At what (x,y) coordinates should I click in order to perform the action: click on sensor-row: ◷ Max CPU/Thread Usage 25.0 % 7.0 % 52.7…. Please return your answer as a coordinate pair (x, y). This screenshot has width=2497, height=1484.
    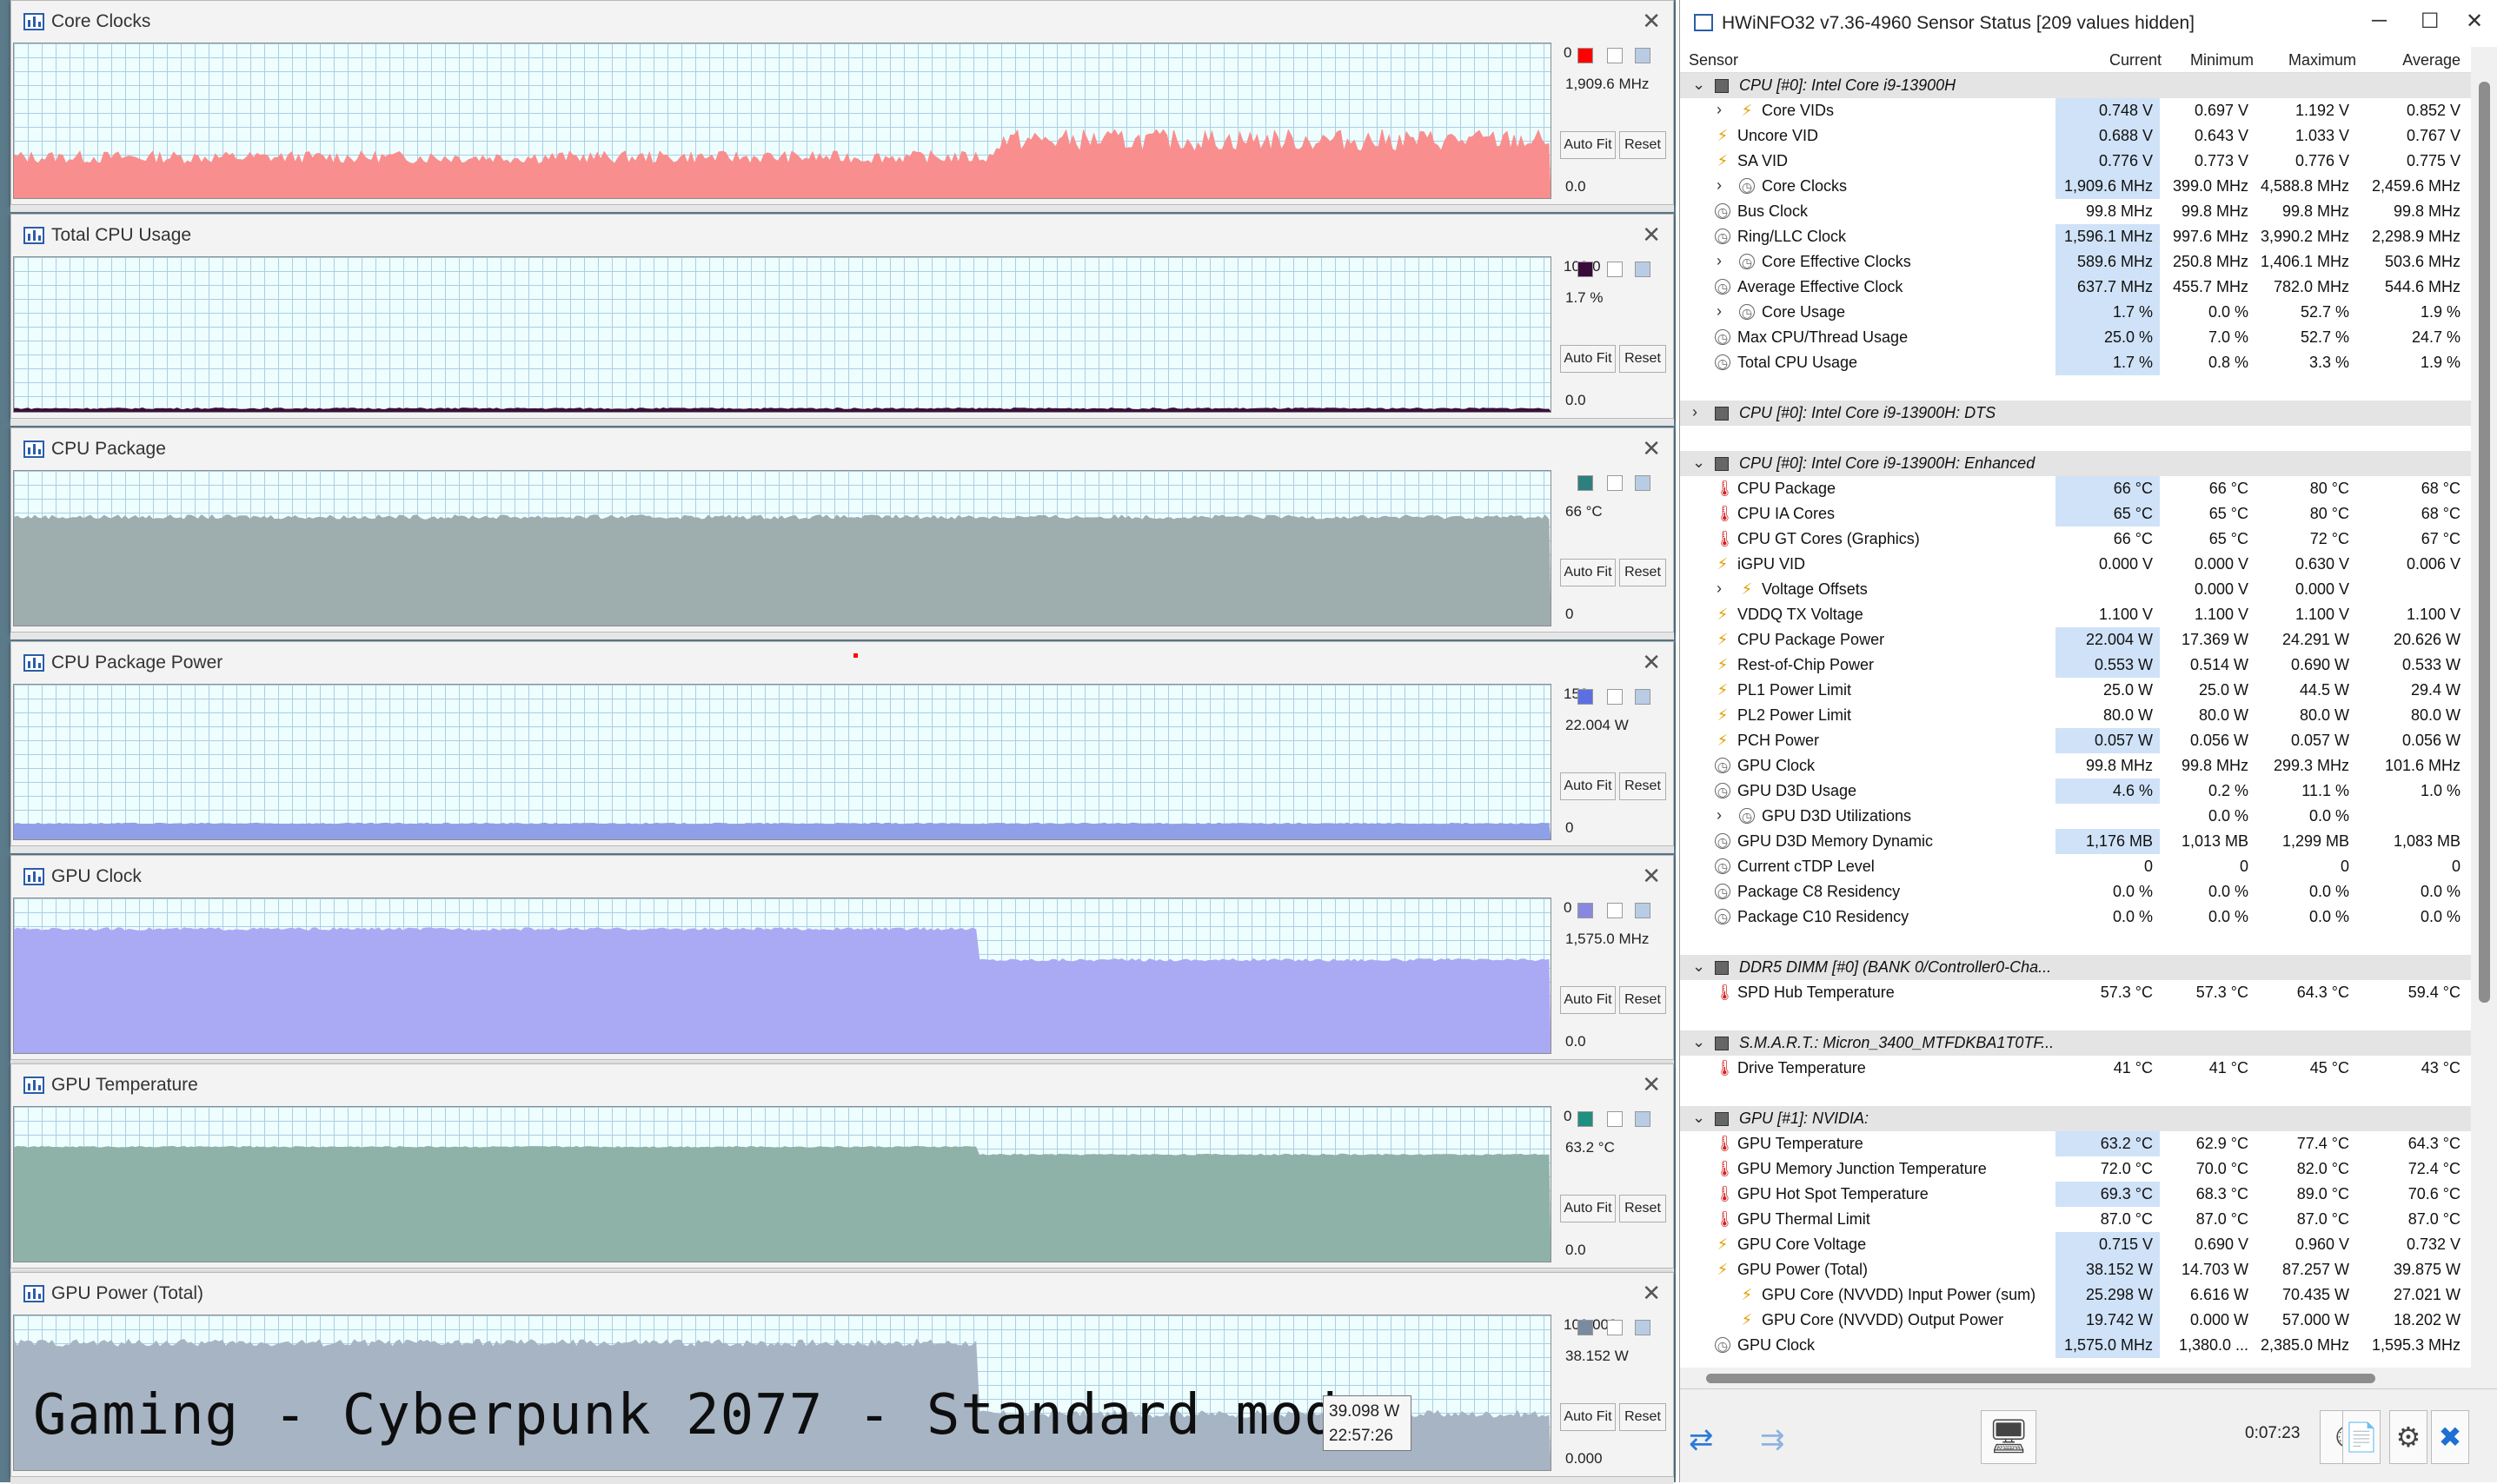
    Looking at the image, I should click on (2075, 337).